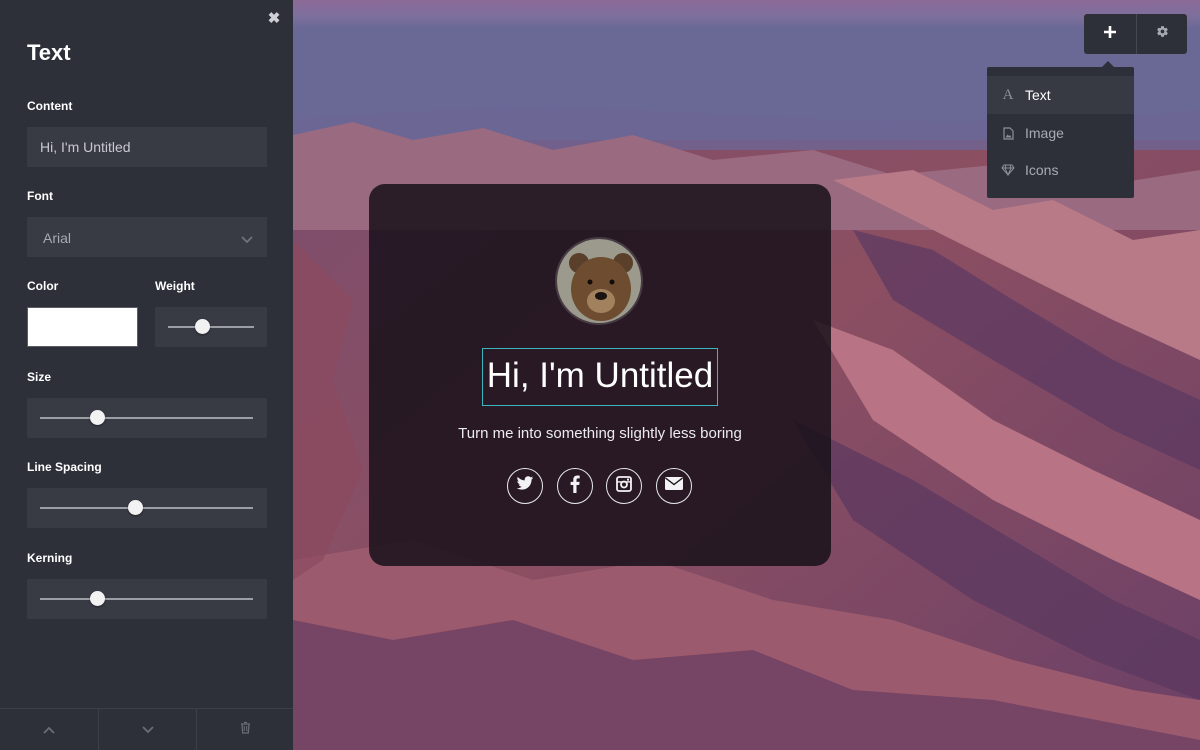  I want to click on settings-button, so click(1161, 34).